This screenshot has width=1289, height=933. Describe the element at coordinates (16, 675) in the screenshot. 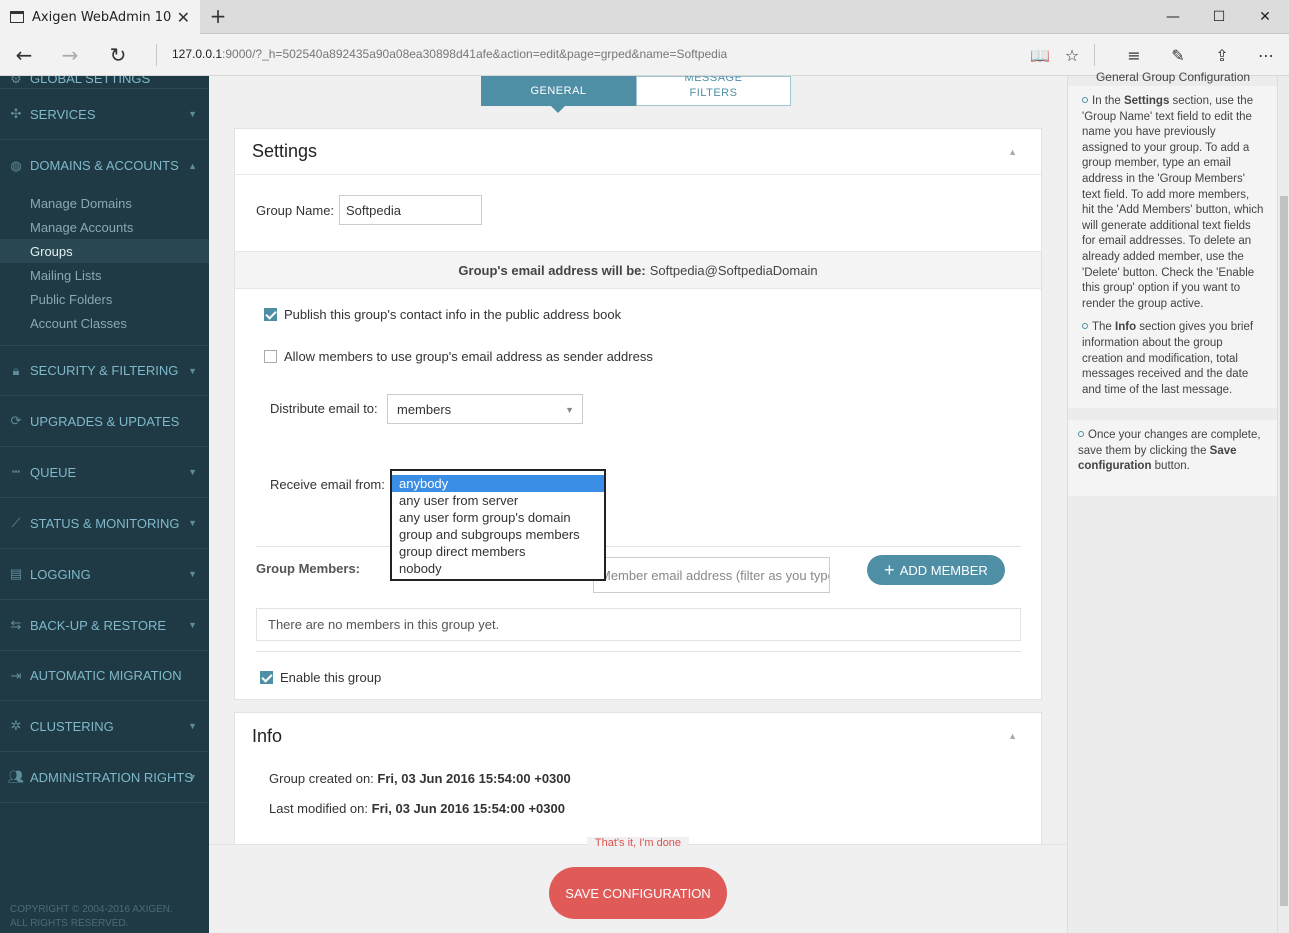

I see `migration-icon: ⇥` at that location.